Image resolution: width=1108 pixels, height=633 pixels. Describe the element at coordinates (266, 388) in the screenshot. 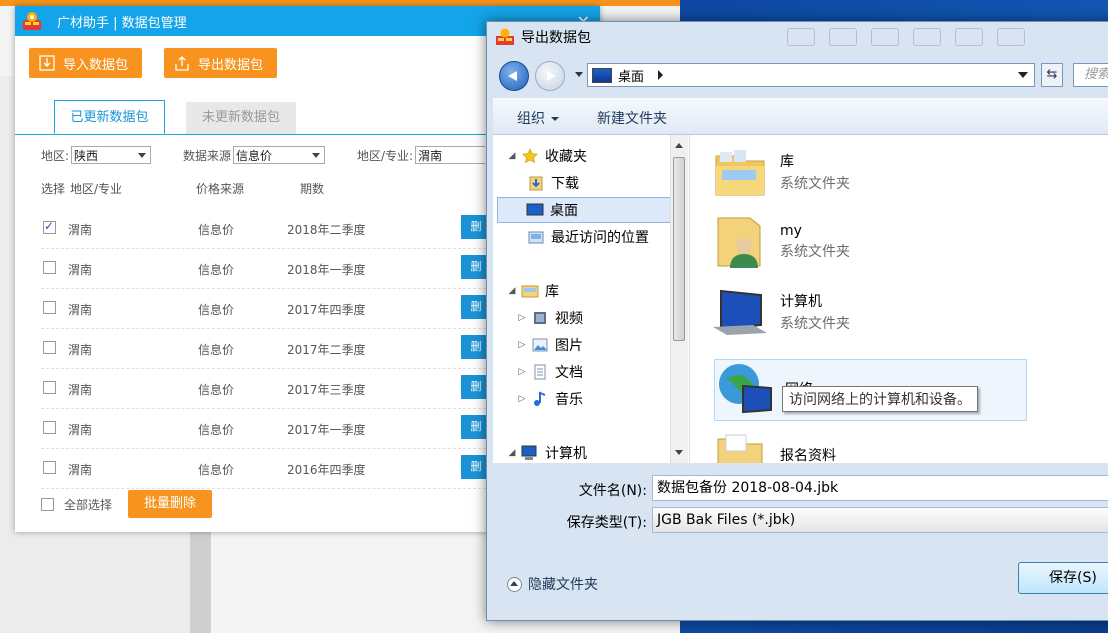

I see `table-row: 渭南 信息价 2017年三季度删` at that location.